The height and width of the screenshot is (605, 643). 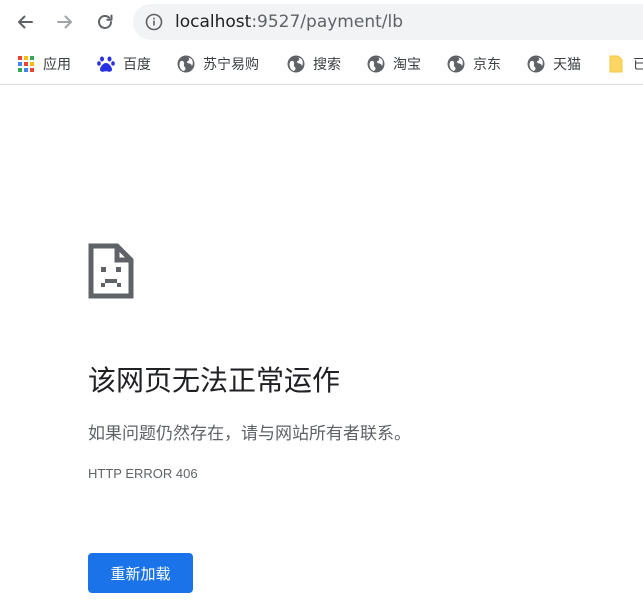 I want to click on baidu-paw-icon, so click(x=106, y=64).